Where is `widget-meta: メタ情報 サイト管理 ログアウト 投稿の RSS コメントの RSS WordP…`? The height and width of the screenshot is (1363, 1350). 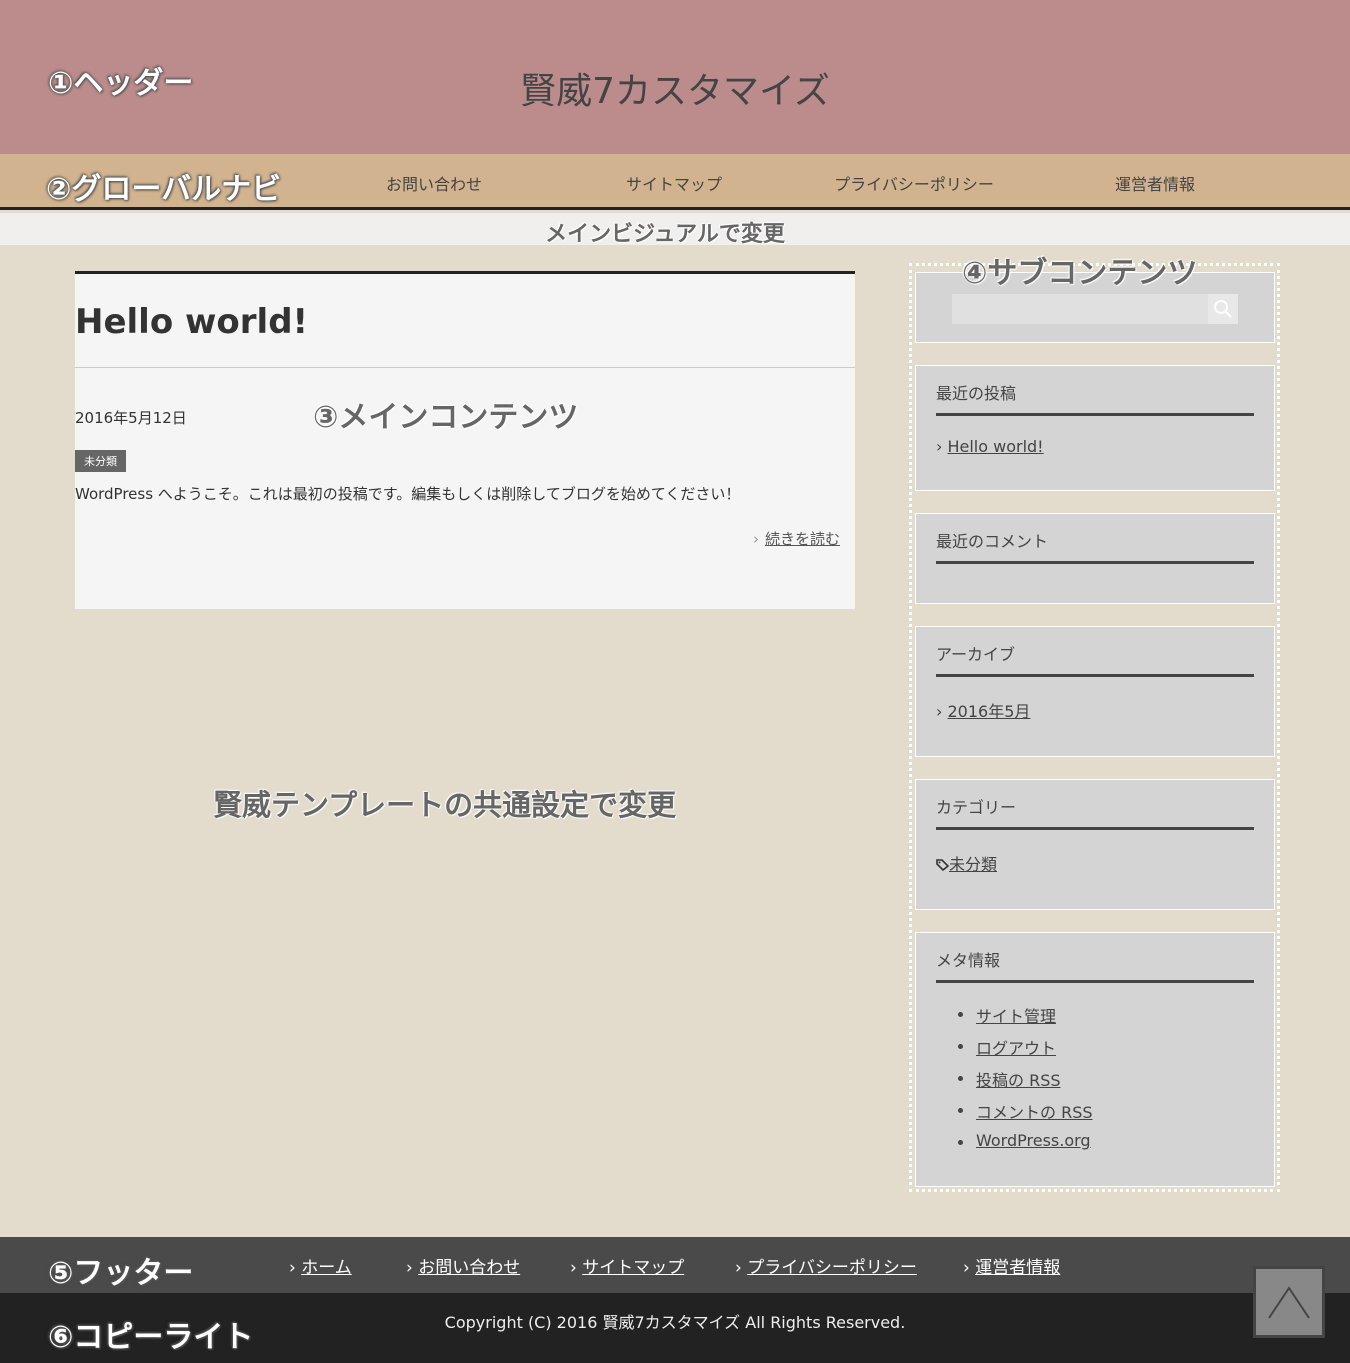 widget-meta: メタ情報 サイト管理 ログアウト 投稿の RSS コメントの RSS WordP… is located at coordinates (1095, 1059).